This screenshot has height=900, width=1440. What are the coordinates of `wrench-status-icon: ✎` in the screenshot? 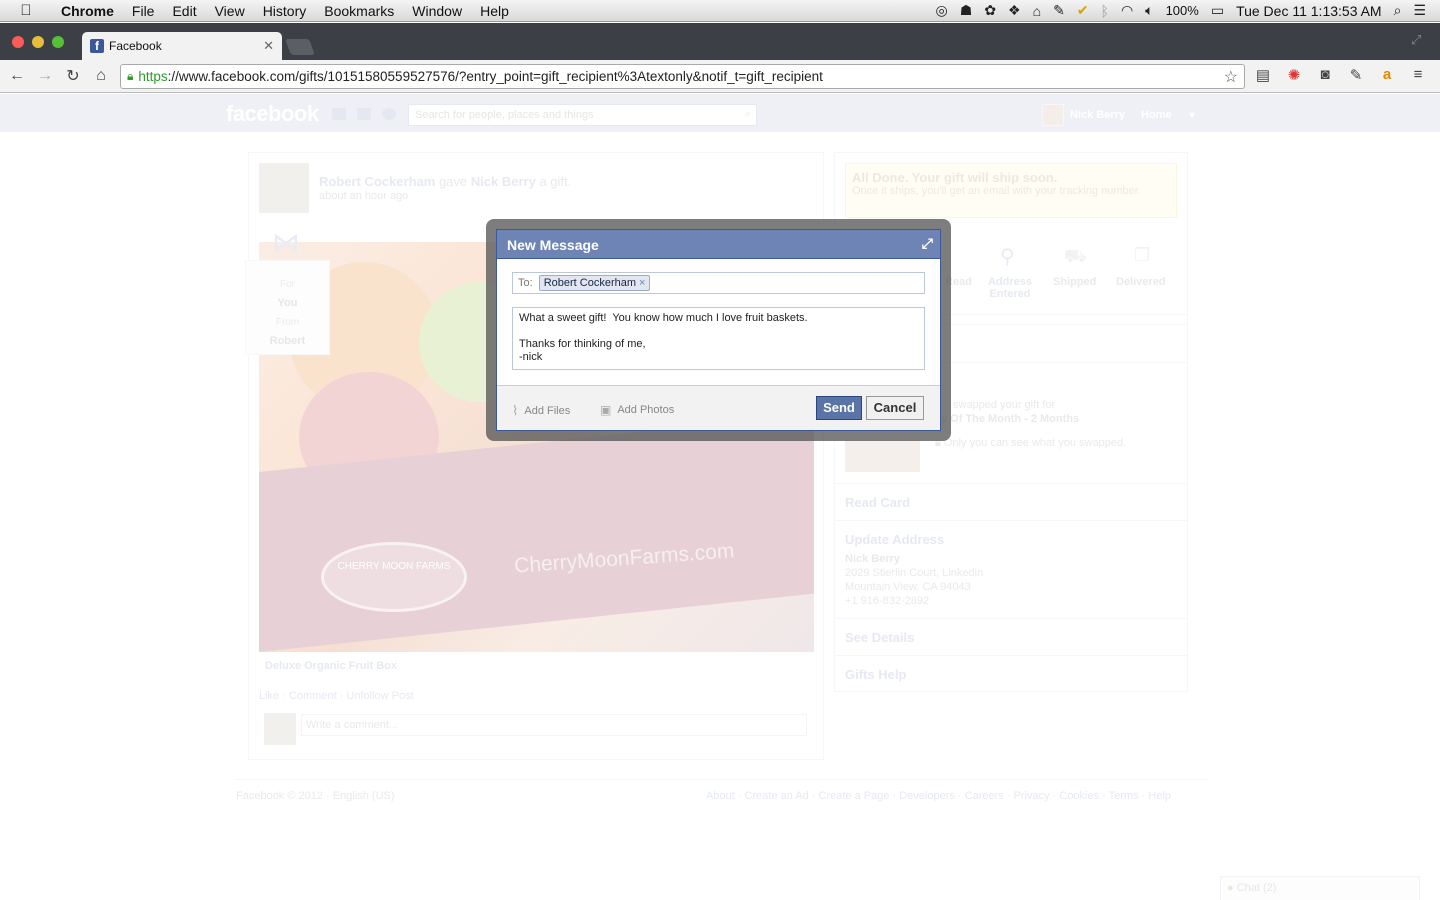 It's located at (1059, 10).